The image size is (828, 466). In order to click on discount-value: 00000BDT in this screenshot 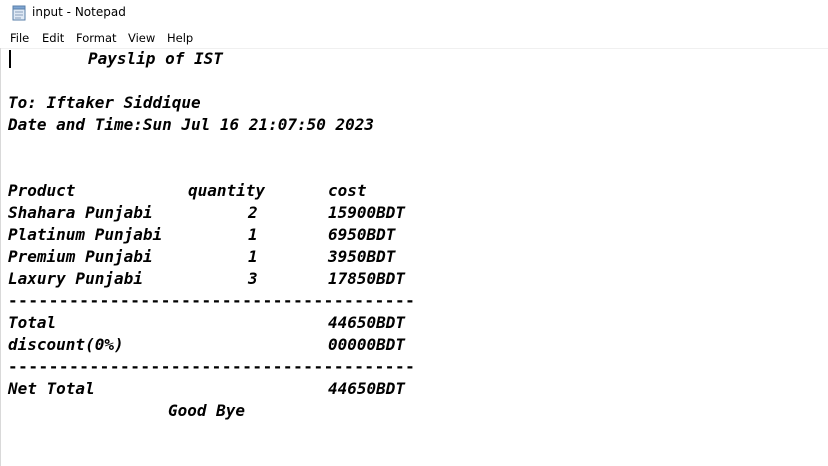, I will do `click(367, 344)`.